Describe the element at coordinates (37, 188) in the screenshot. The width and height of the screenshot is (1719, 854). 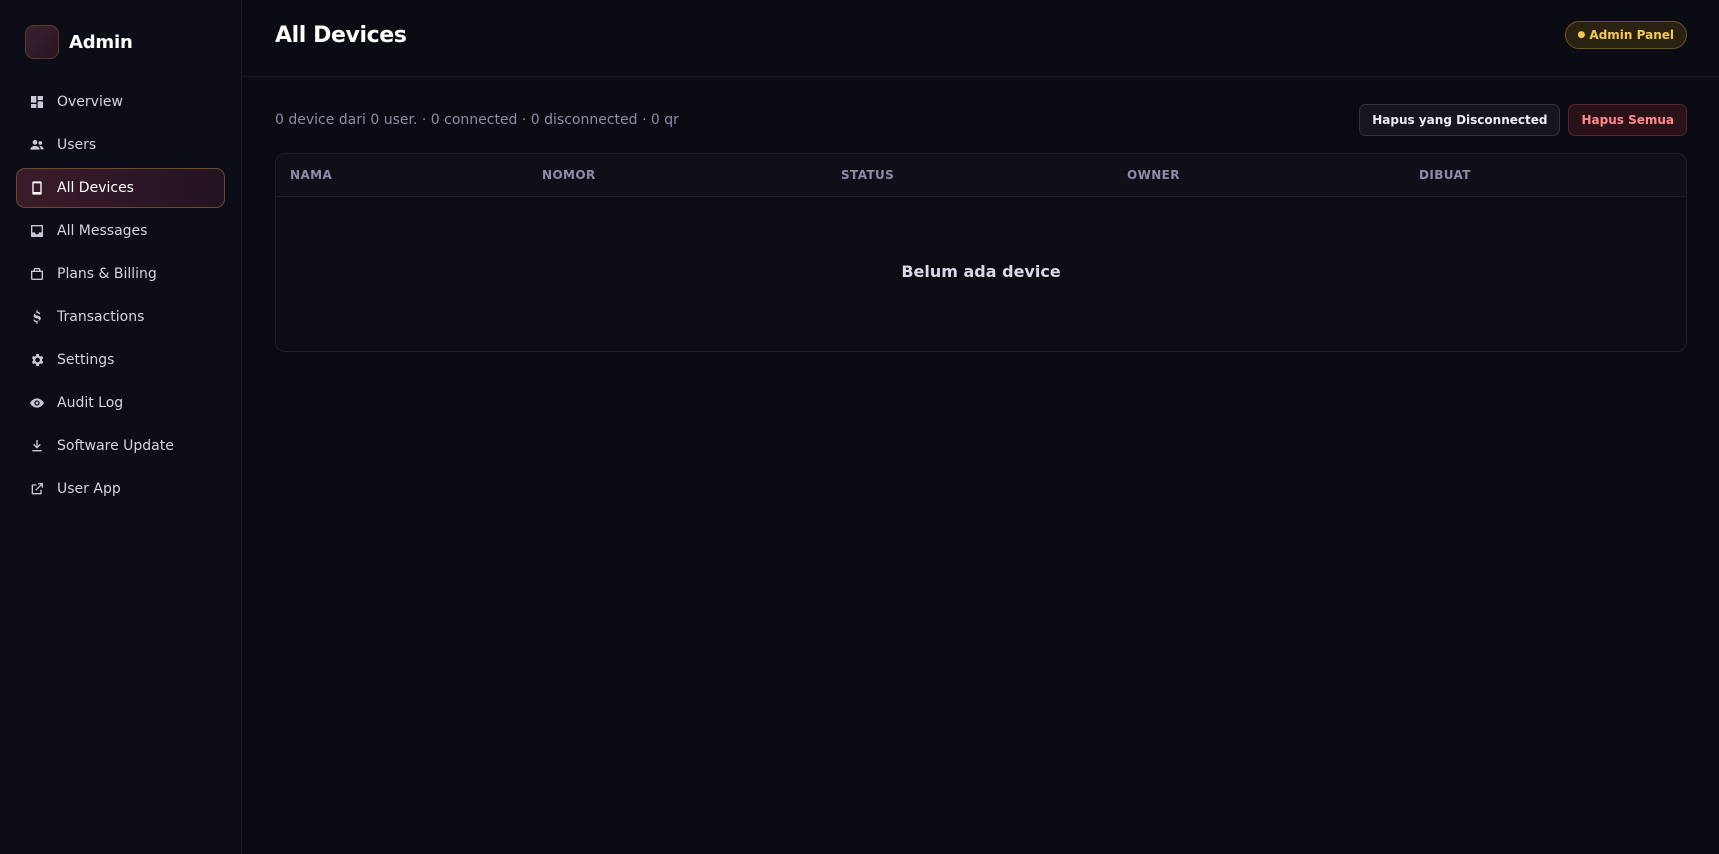
I see `phone-icon` at that location.